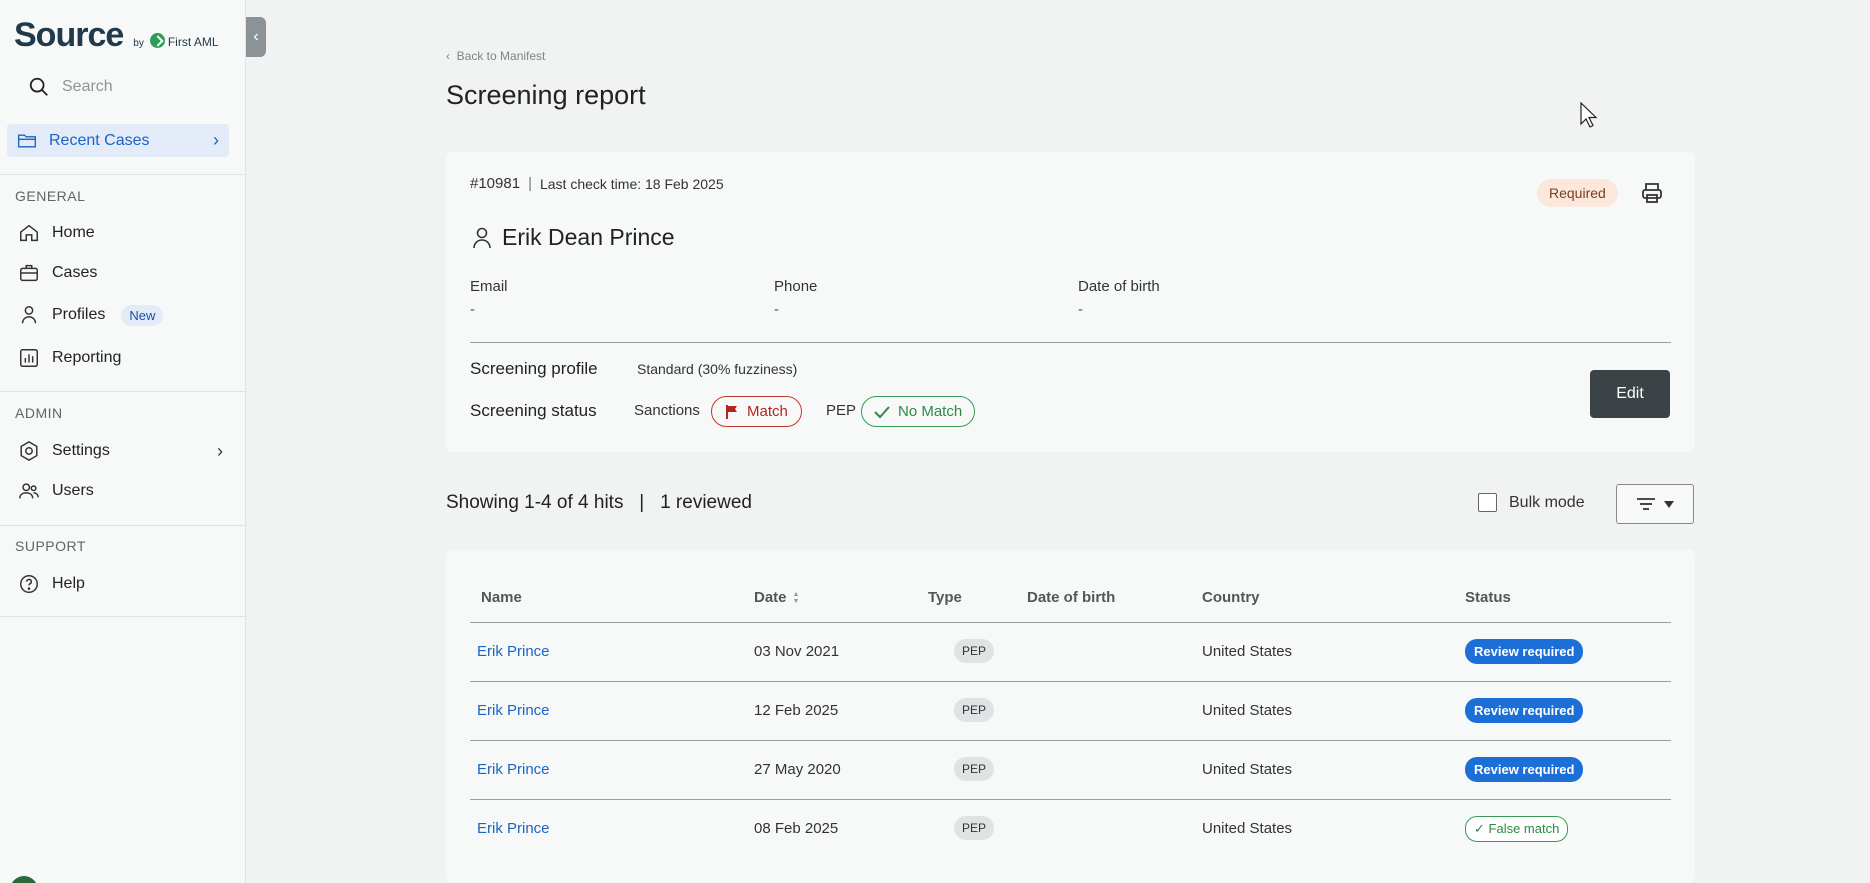 The width and height of the screenshot is (1870, 883). Describe the element at coordinates (1652, 193) in the screenshot. I see `print-icon` at that location.